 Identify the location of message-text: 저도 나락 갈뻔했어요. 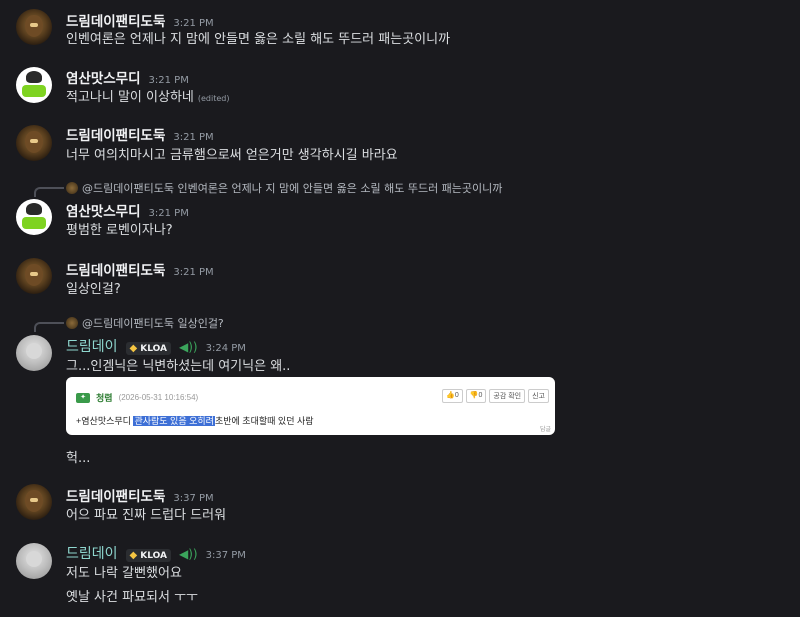
(124, 573).